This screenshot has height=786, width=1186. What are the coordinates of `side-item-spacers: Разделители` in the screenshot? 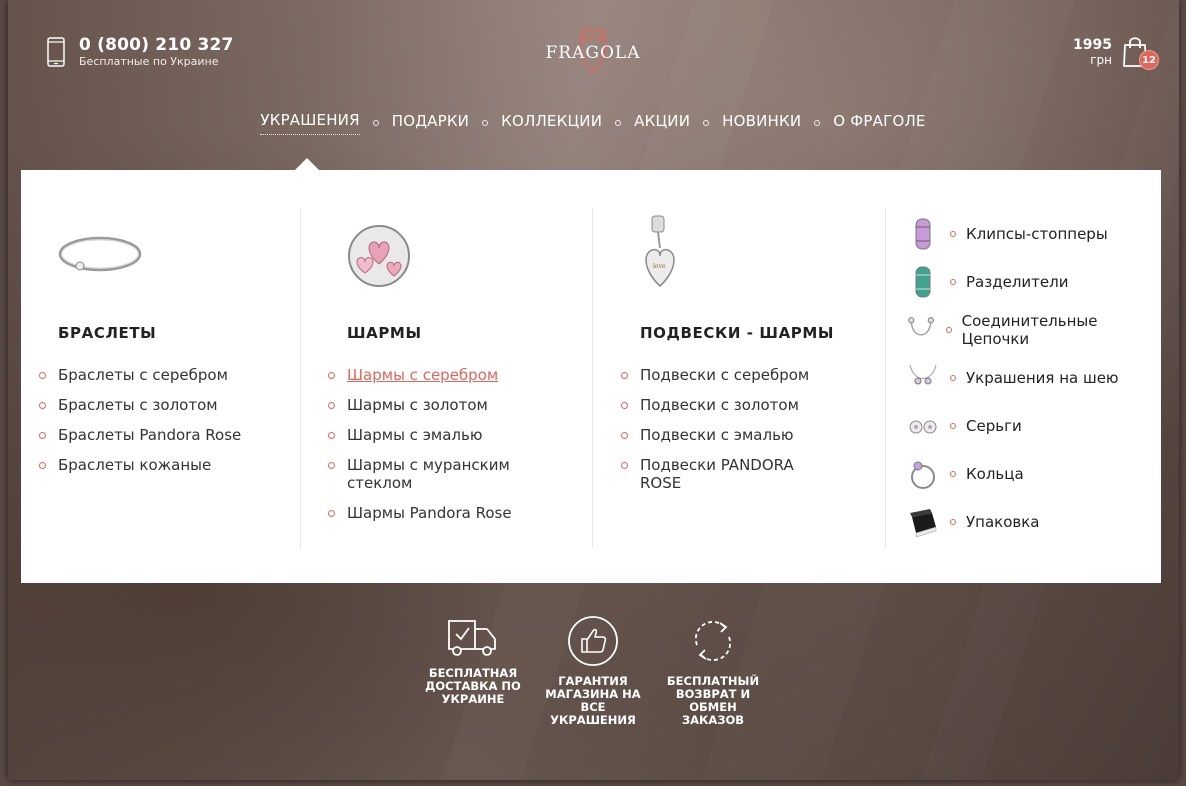 It's located at (1026, 282).